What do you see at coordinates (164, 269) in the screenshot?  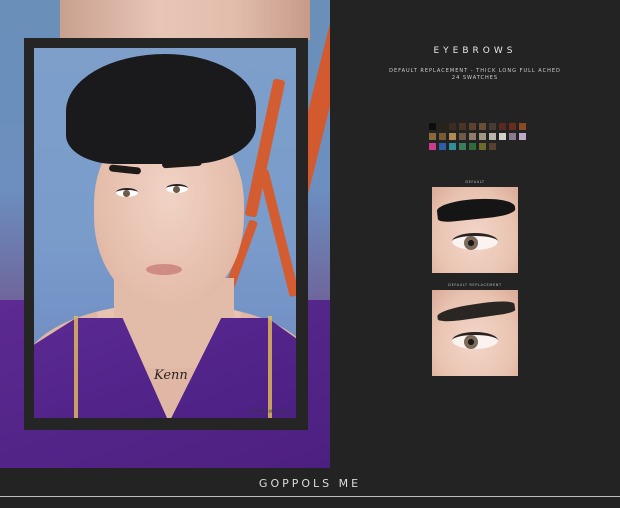 I see `portrait-lips` at bounding box center [164, 269].